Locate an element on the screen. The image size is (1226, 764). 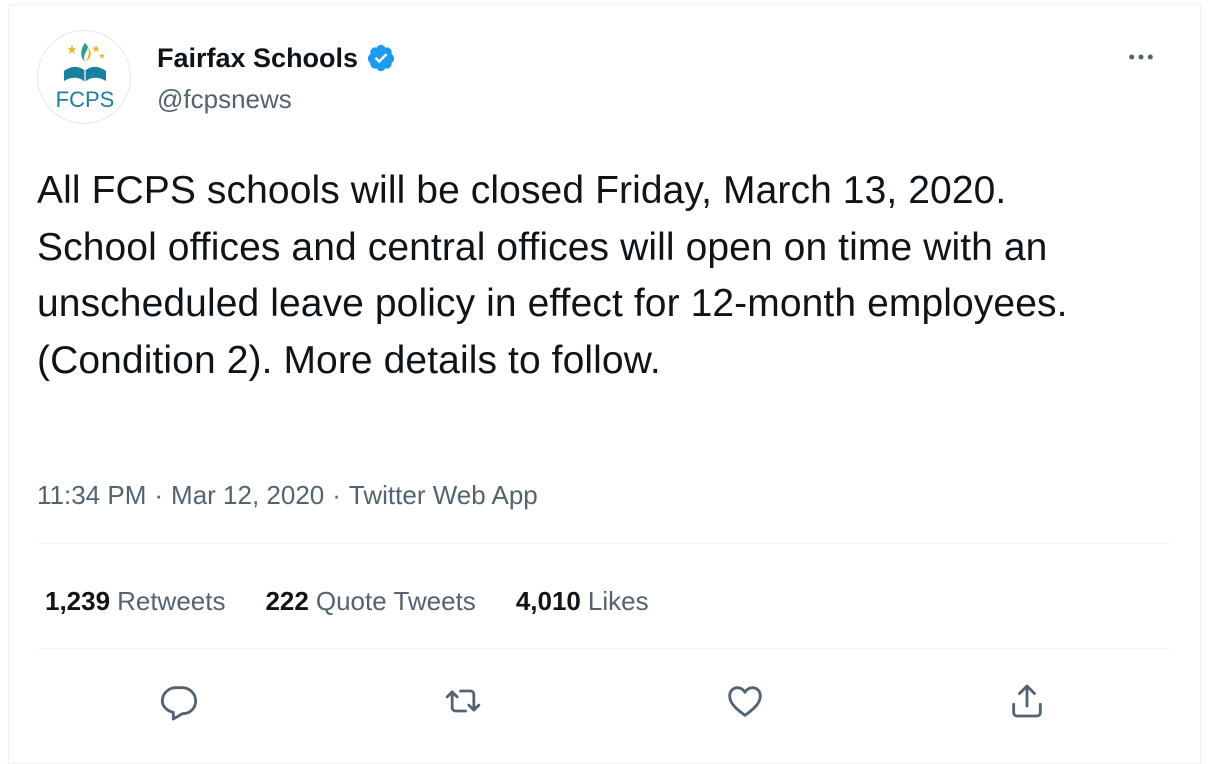
svg-text: FCPS is located at coordinates (85, 99).